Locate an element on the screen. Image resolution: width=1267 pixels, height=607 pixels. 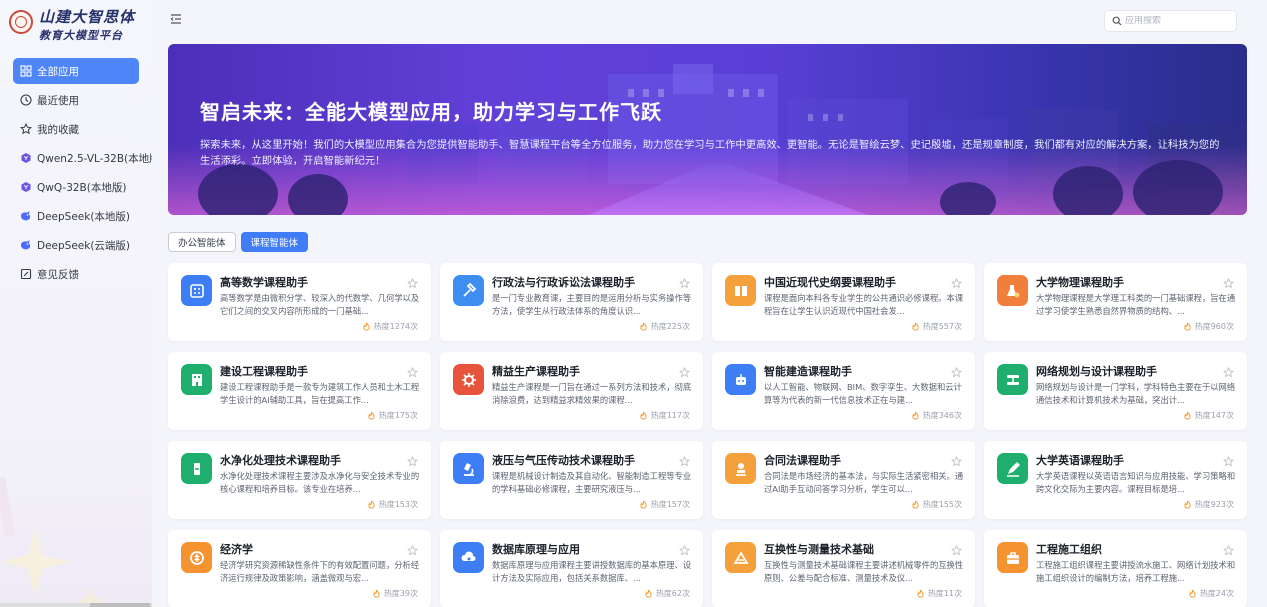
tab-course-agents: 课程智能体 is located at coordinates (274, 242).